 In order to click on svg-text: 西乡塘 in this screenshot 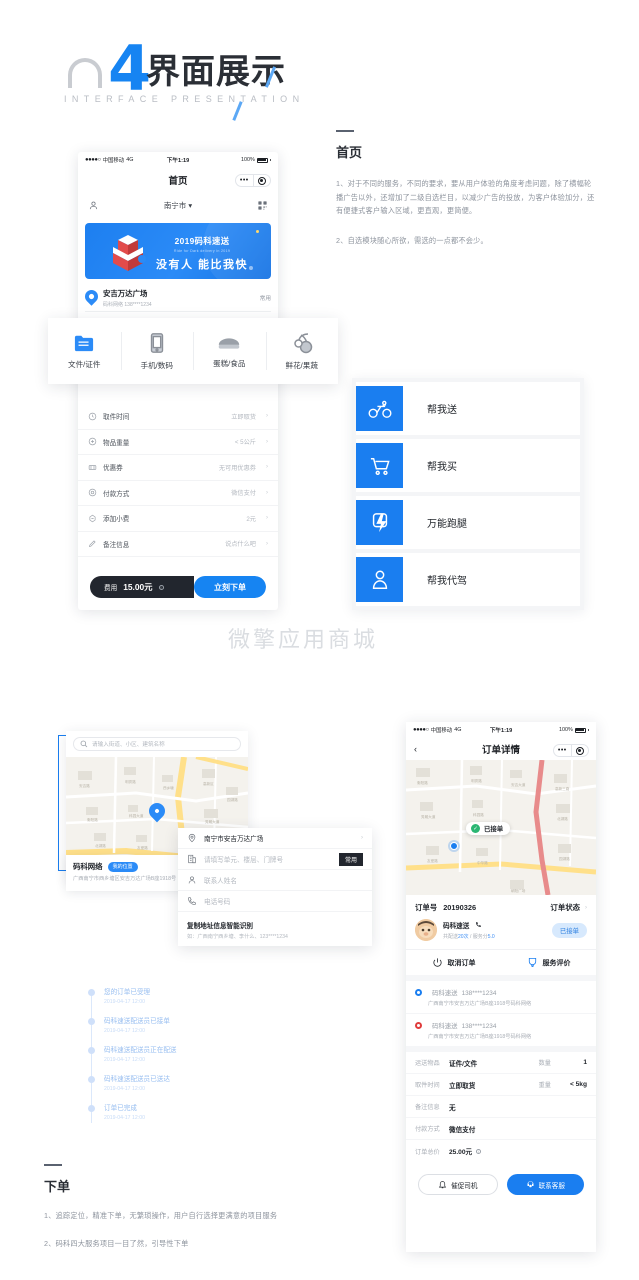, I will do `click(168, 787)`.